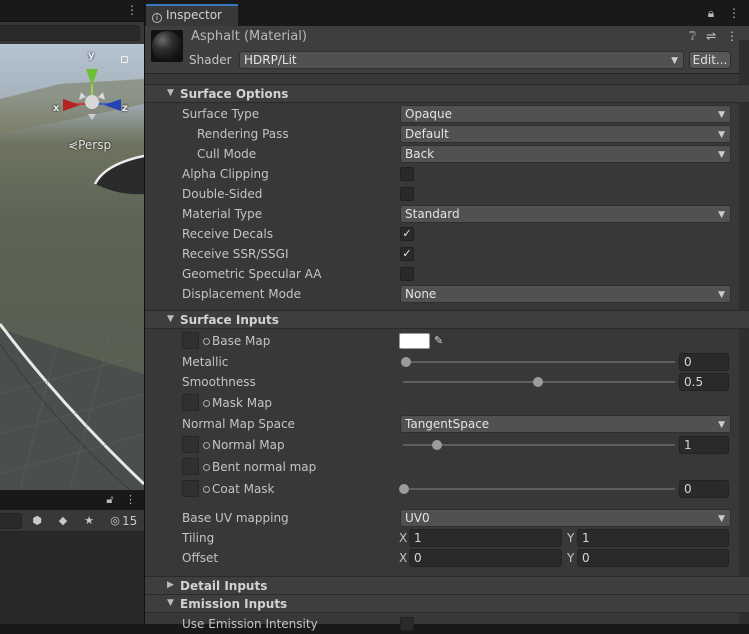 Image resolution: width=749 pixels, height=634 pixels. What do you see at coordinates (190, 340) in the screenshot?
I see `base-map-texture-slot` at bounding box center [190, 340].